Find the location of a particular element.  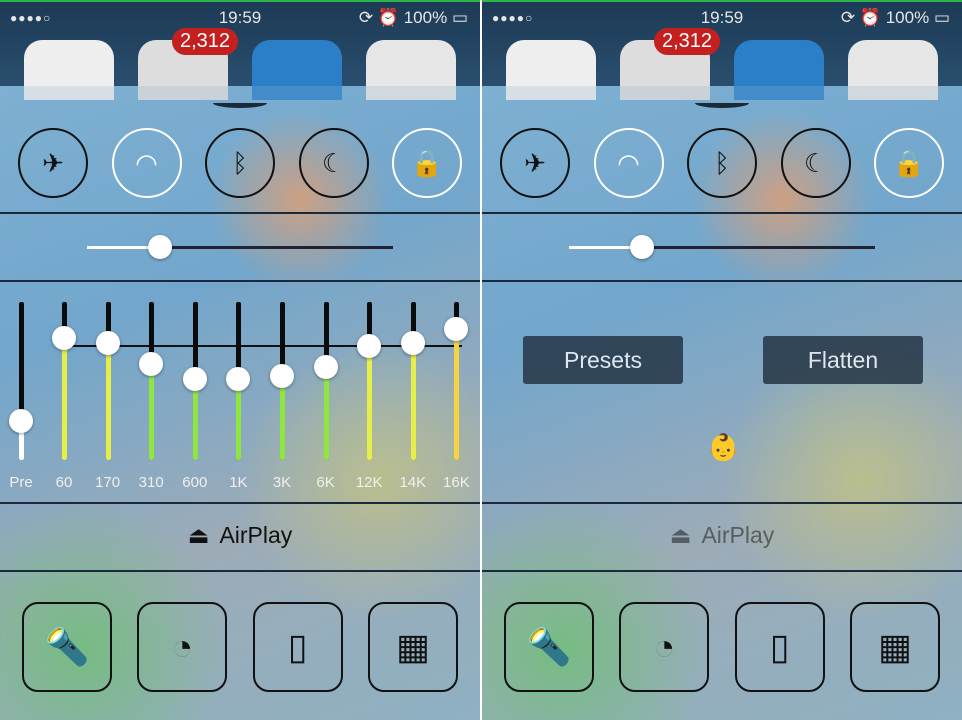

eq-band-14K: 14K is located at coordinates (413, 402).